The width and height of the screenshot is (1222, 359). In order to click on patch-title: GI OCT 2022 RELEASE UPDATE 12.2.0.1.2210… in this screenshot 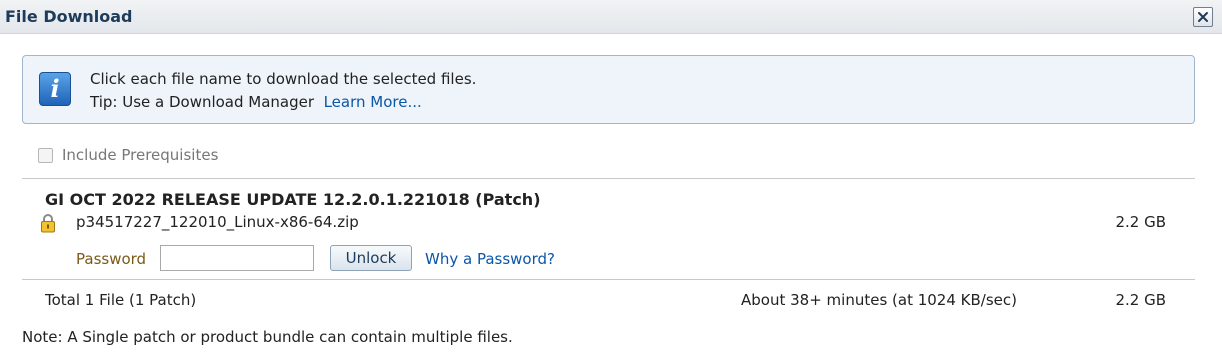, I will do `click(293, 199)`.